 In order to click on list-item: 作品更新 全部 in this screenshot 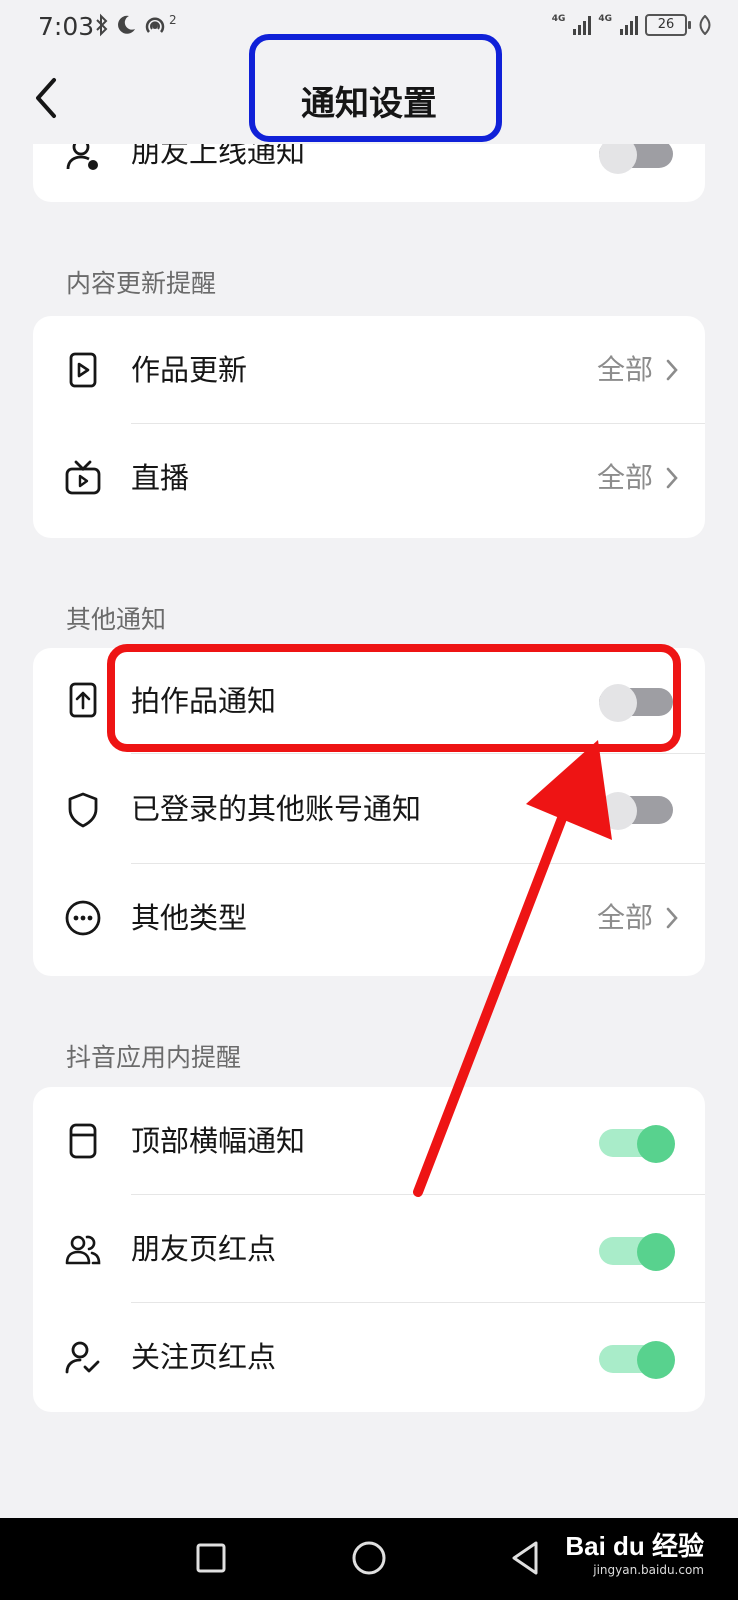, I will do `click(369, 370)`.